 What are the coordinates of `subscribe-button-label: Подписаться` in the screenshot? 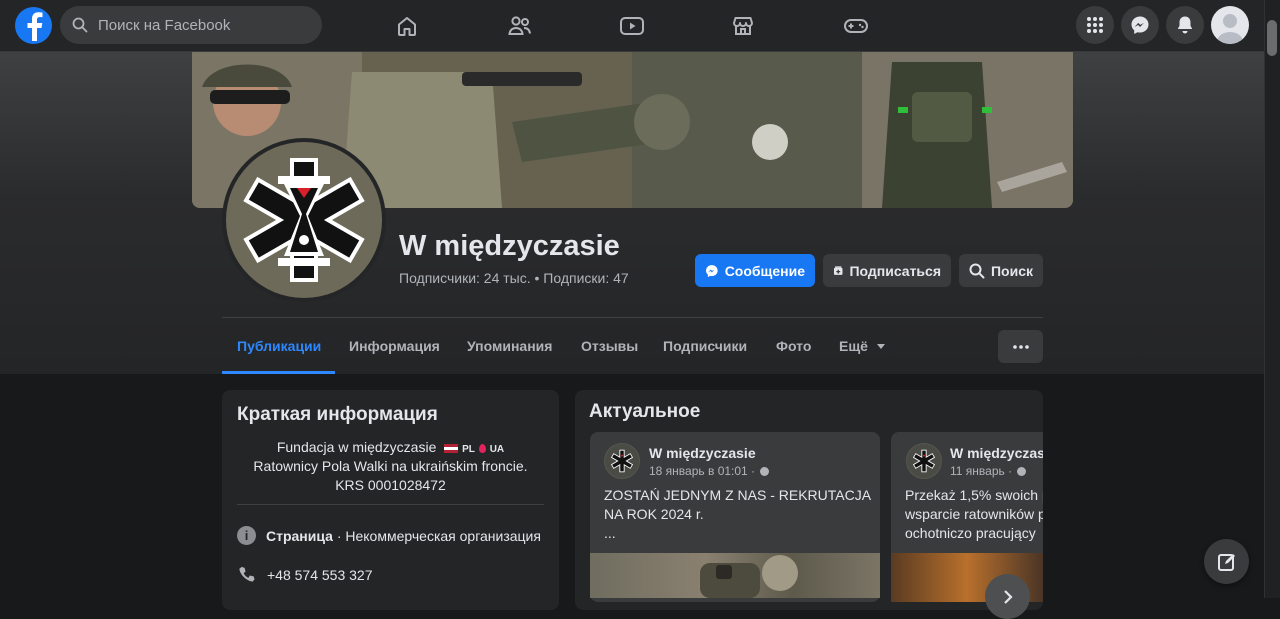 It's located at (895, 270).